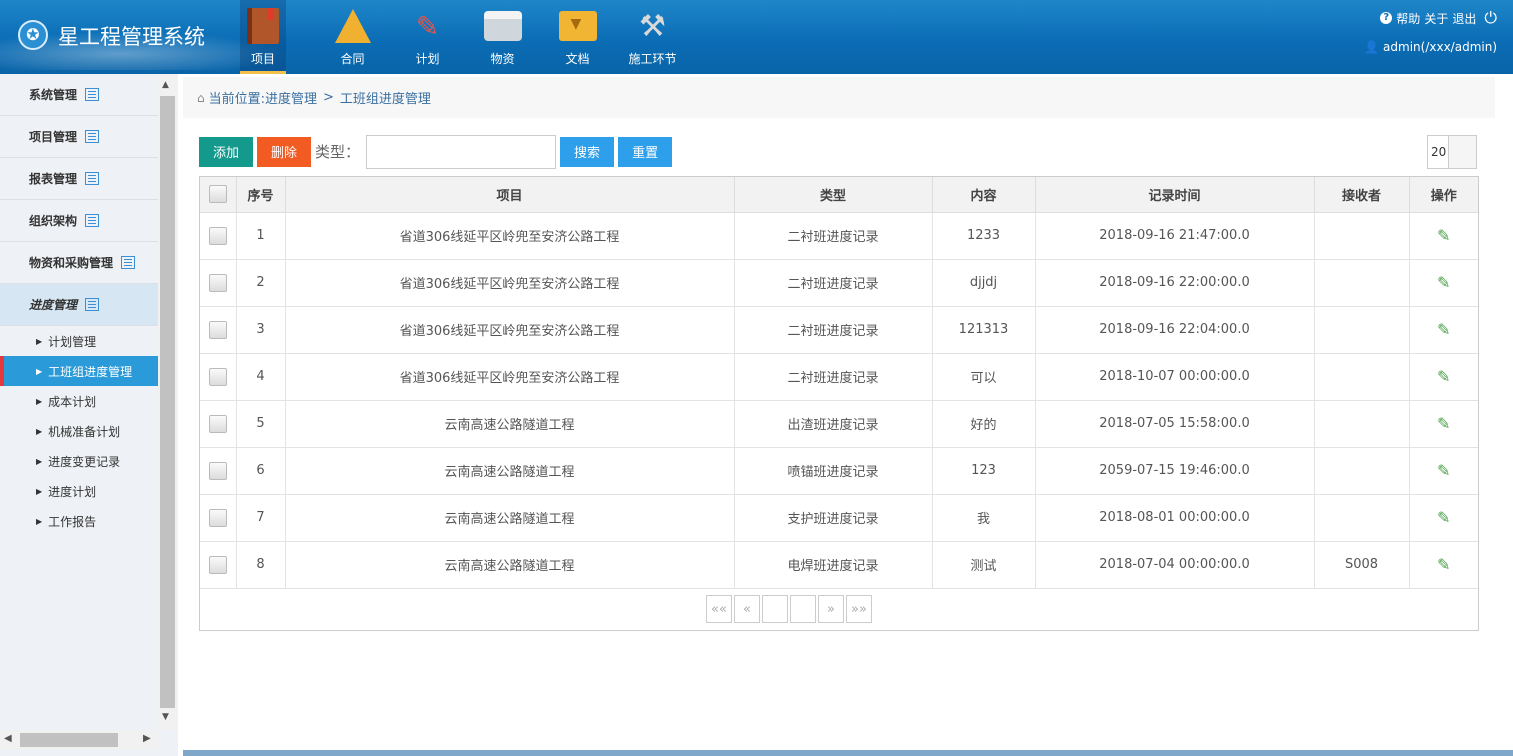 This screenshot has height=756, width=1513. What do you see at coordinates (79, 371) in the screenshot?
I see `sidebar-item-team-progress: ▶ 工班组进度管理` at bounding box center [79, 371].